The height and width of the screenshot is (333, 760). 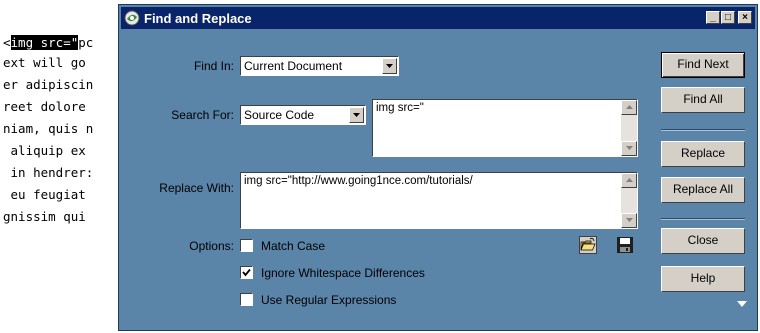 What do you see at coordinates (703, 190) in the screenshot?
I see `replace-all-button: Replace All` at bounding box center [703, 190].